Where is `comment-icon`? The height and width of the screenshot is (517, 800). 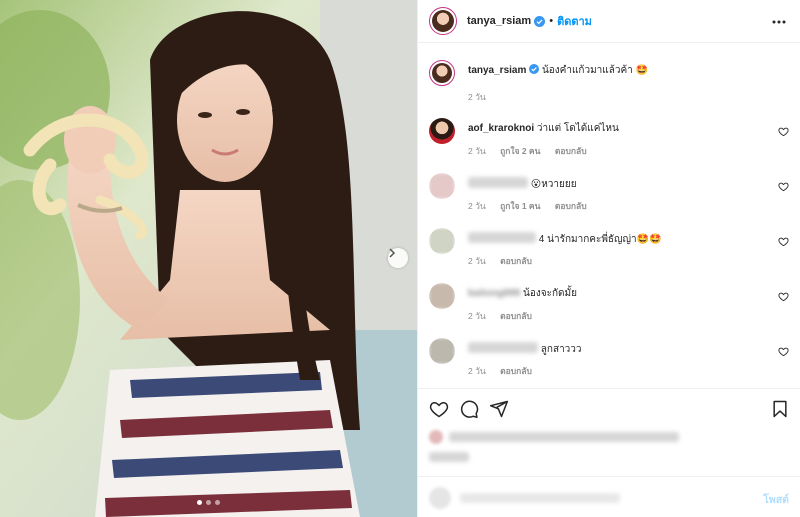
comment-icon is located at coordinates (469, 409).